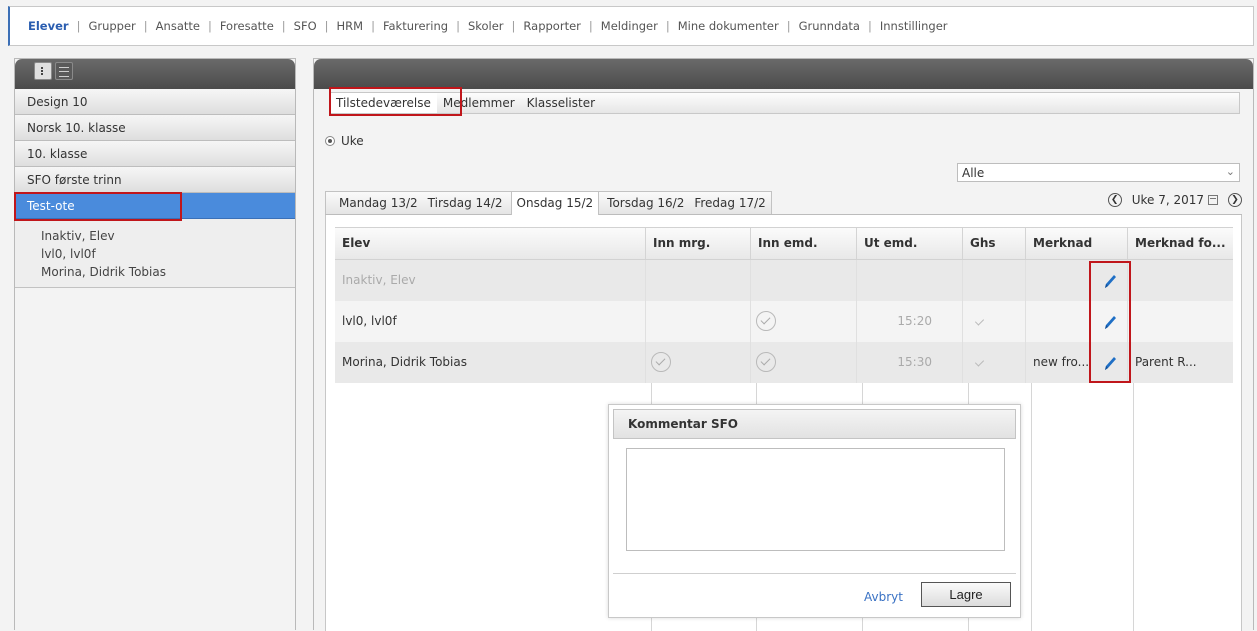  Describe the element at coordinates (973, 173) in the screenshot. I see `filter-select-value: Alle` at that location.